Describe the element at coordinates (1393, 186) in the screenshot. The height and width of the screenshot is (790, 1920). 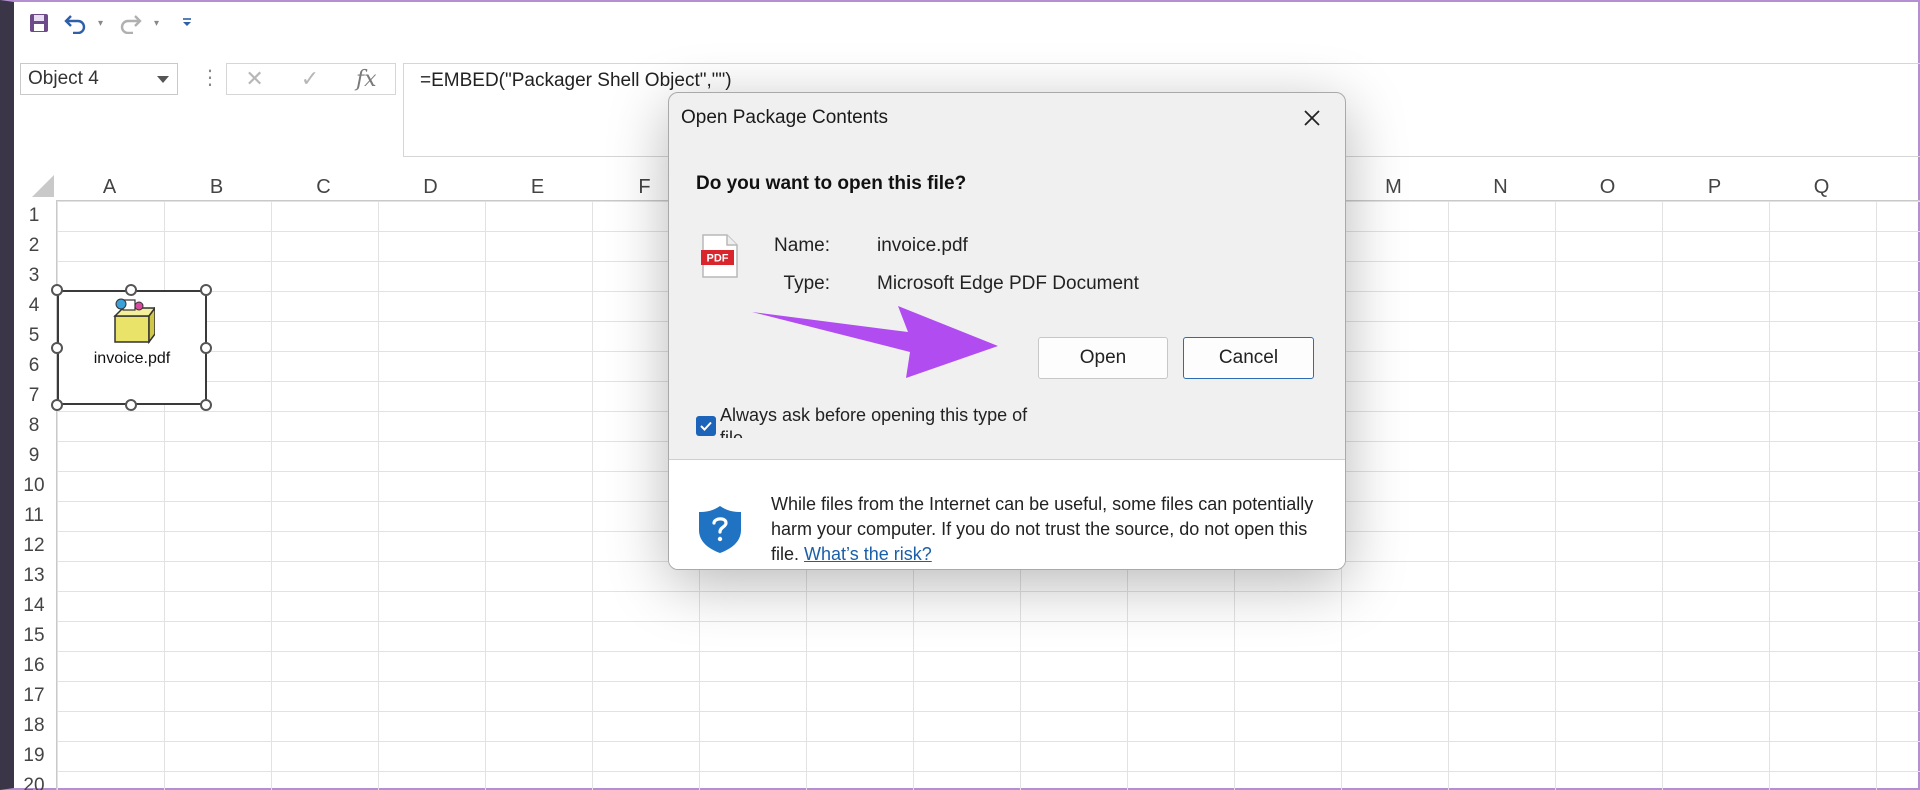
I see `column-header-m: M` at that location.